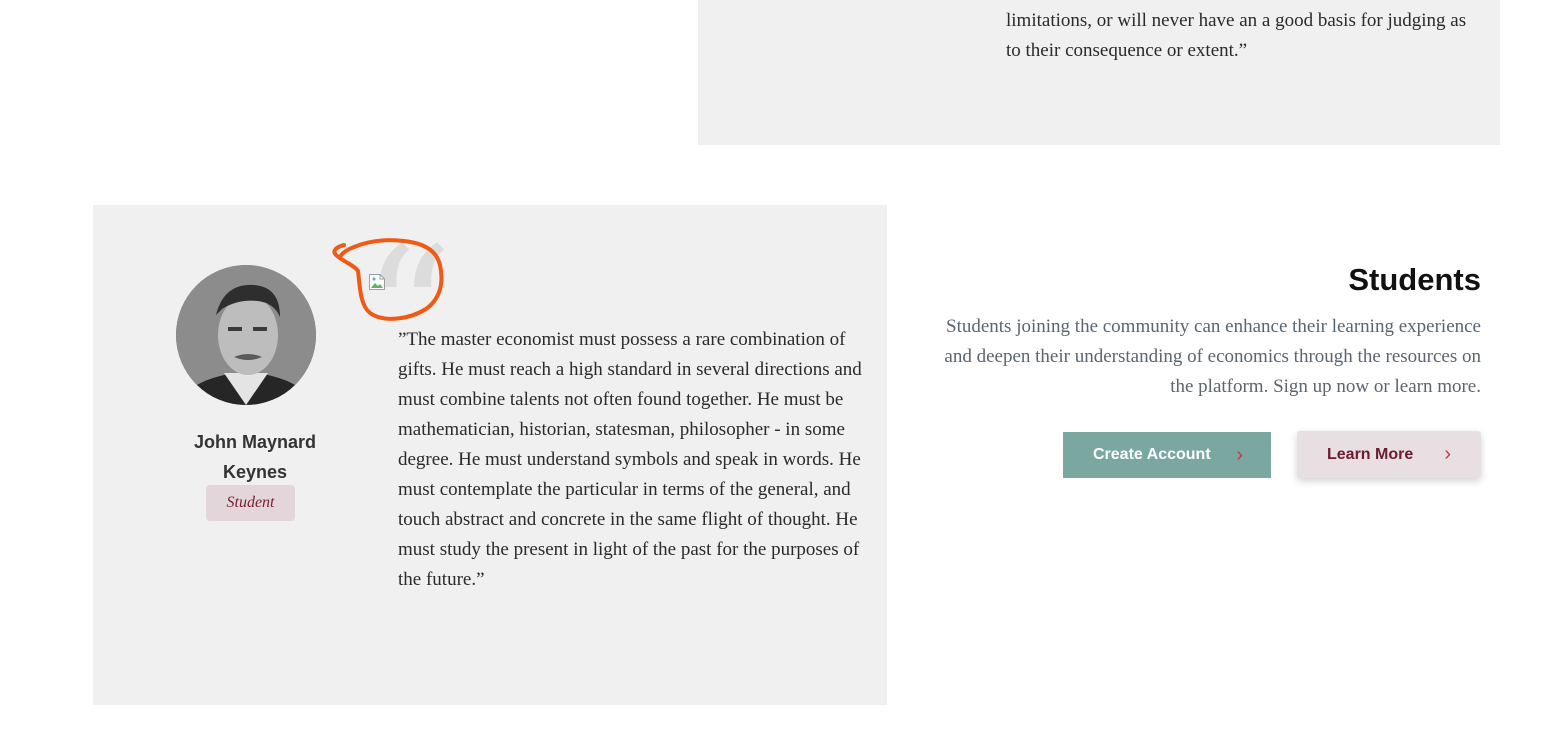  Describe the element at coordinates (1152, 454) in the screenshot. I see `create-account-label: Create Account` at that location.